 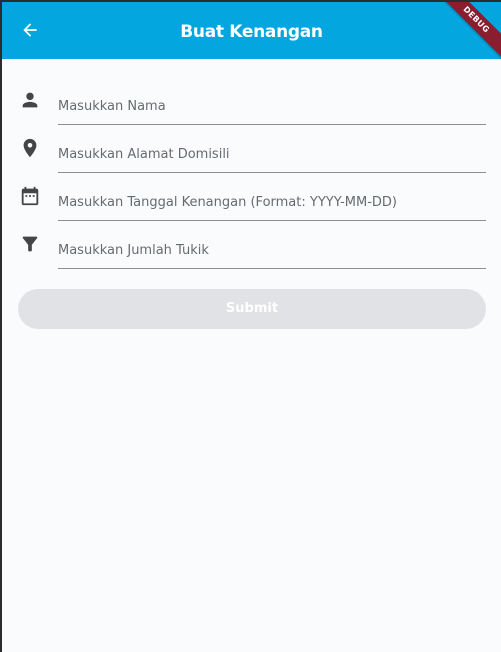 What do you see at coordinates (251, 140) in the screenshot?
I see `address-row` at bounding box center [251, 140].